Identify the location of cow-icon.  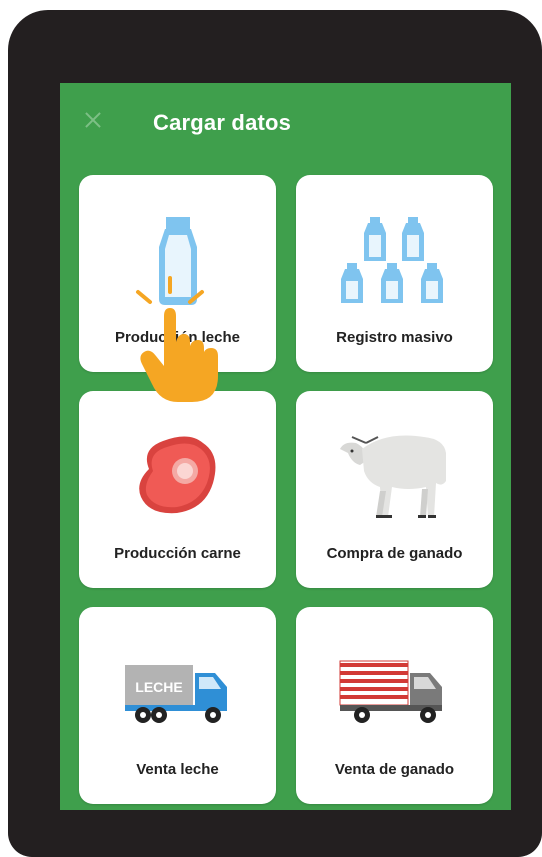
(393, 476).